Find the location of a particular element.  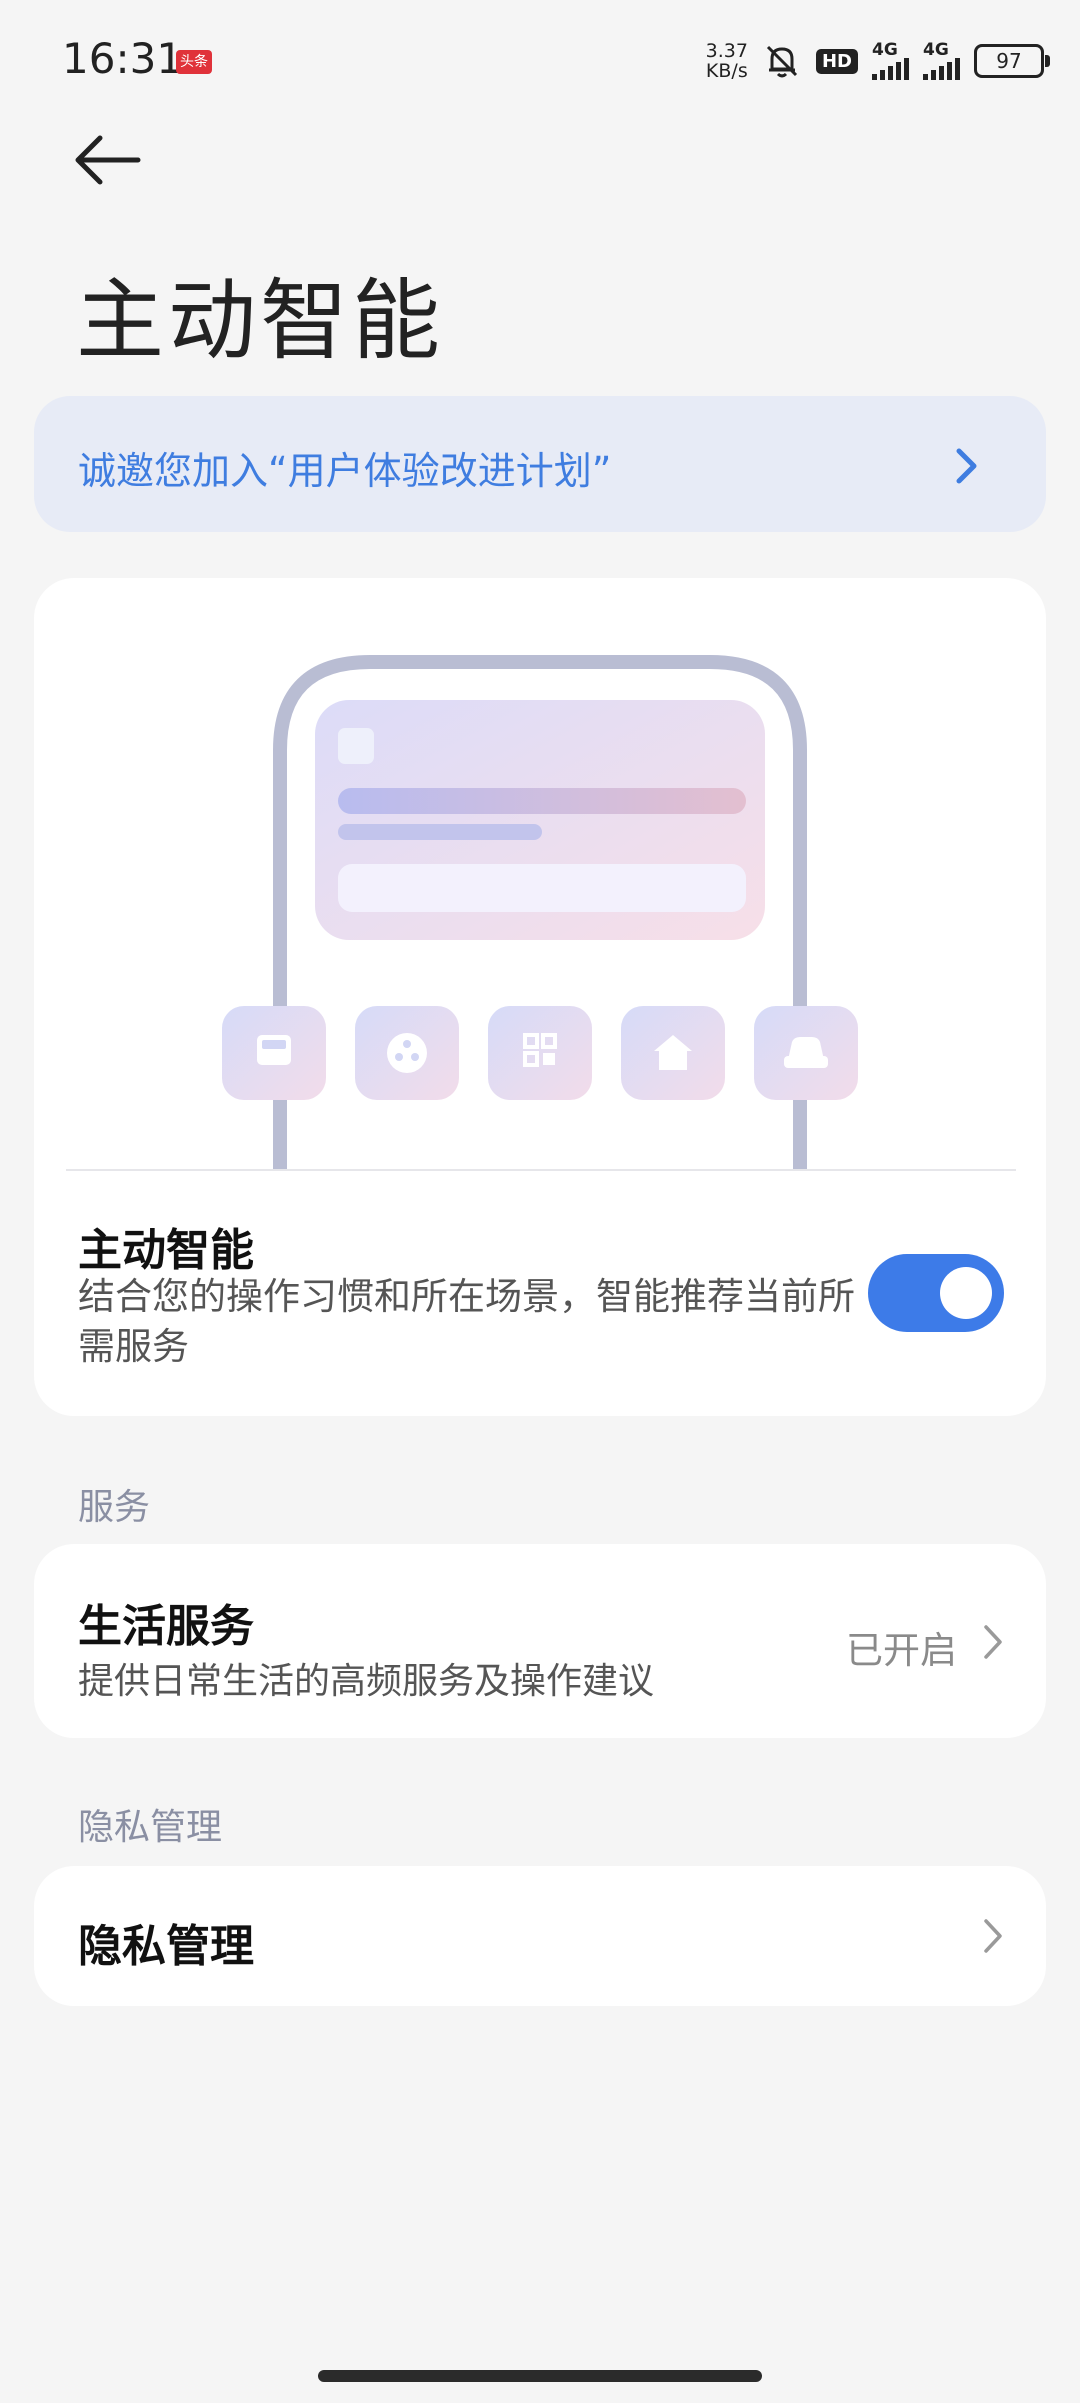

life-service-status: 已开启 is located at coordinates (901, 1650).